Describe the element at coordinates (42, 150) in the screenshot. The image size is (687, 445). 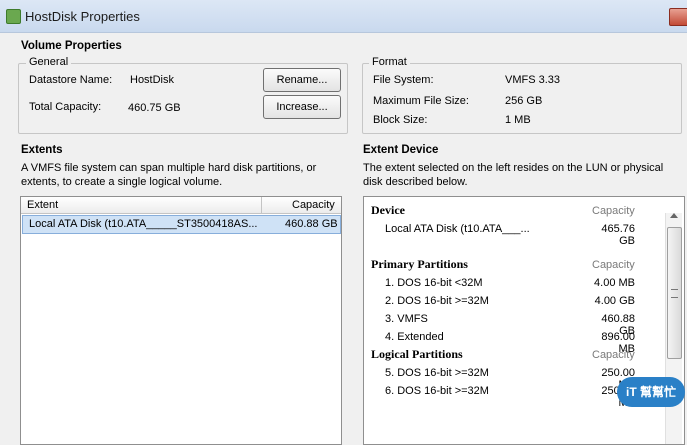
I see `extents-title: Extents` at that location.